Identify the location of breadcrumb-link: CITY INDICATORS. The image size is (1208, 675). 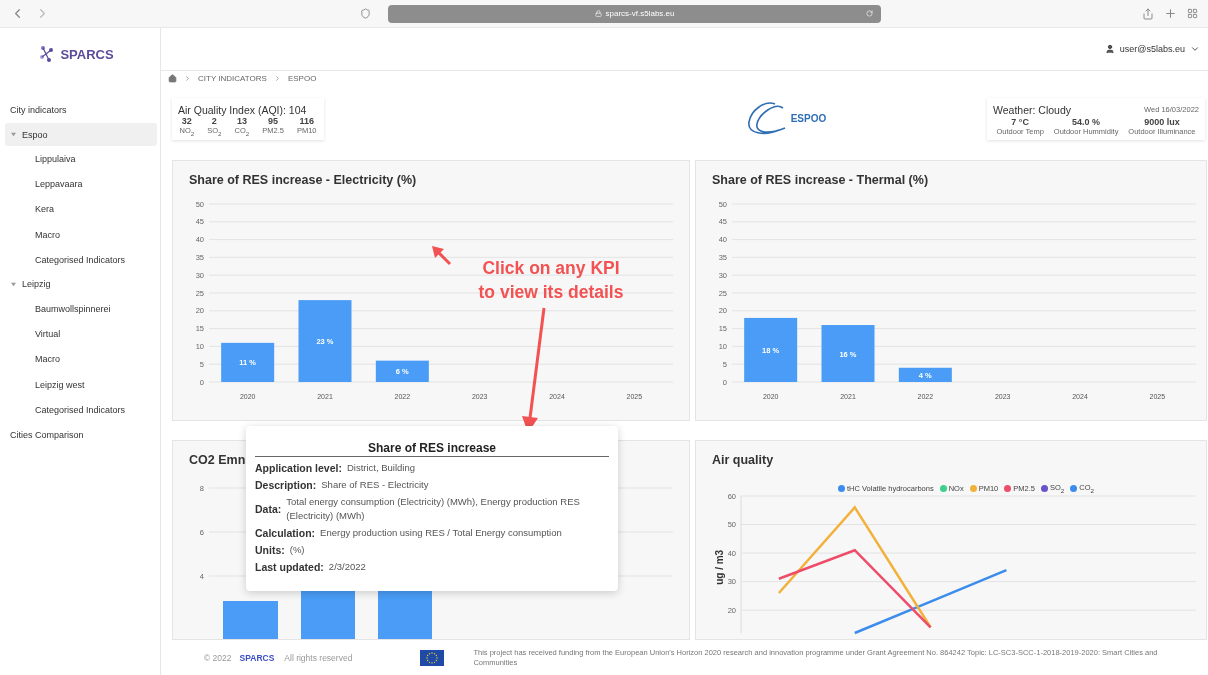
(232, 79).